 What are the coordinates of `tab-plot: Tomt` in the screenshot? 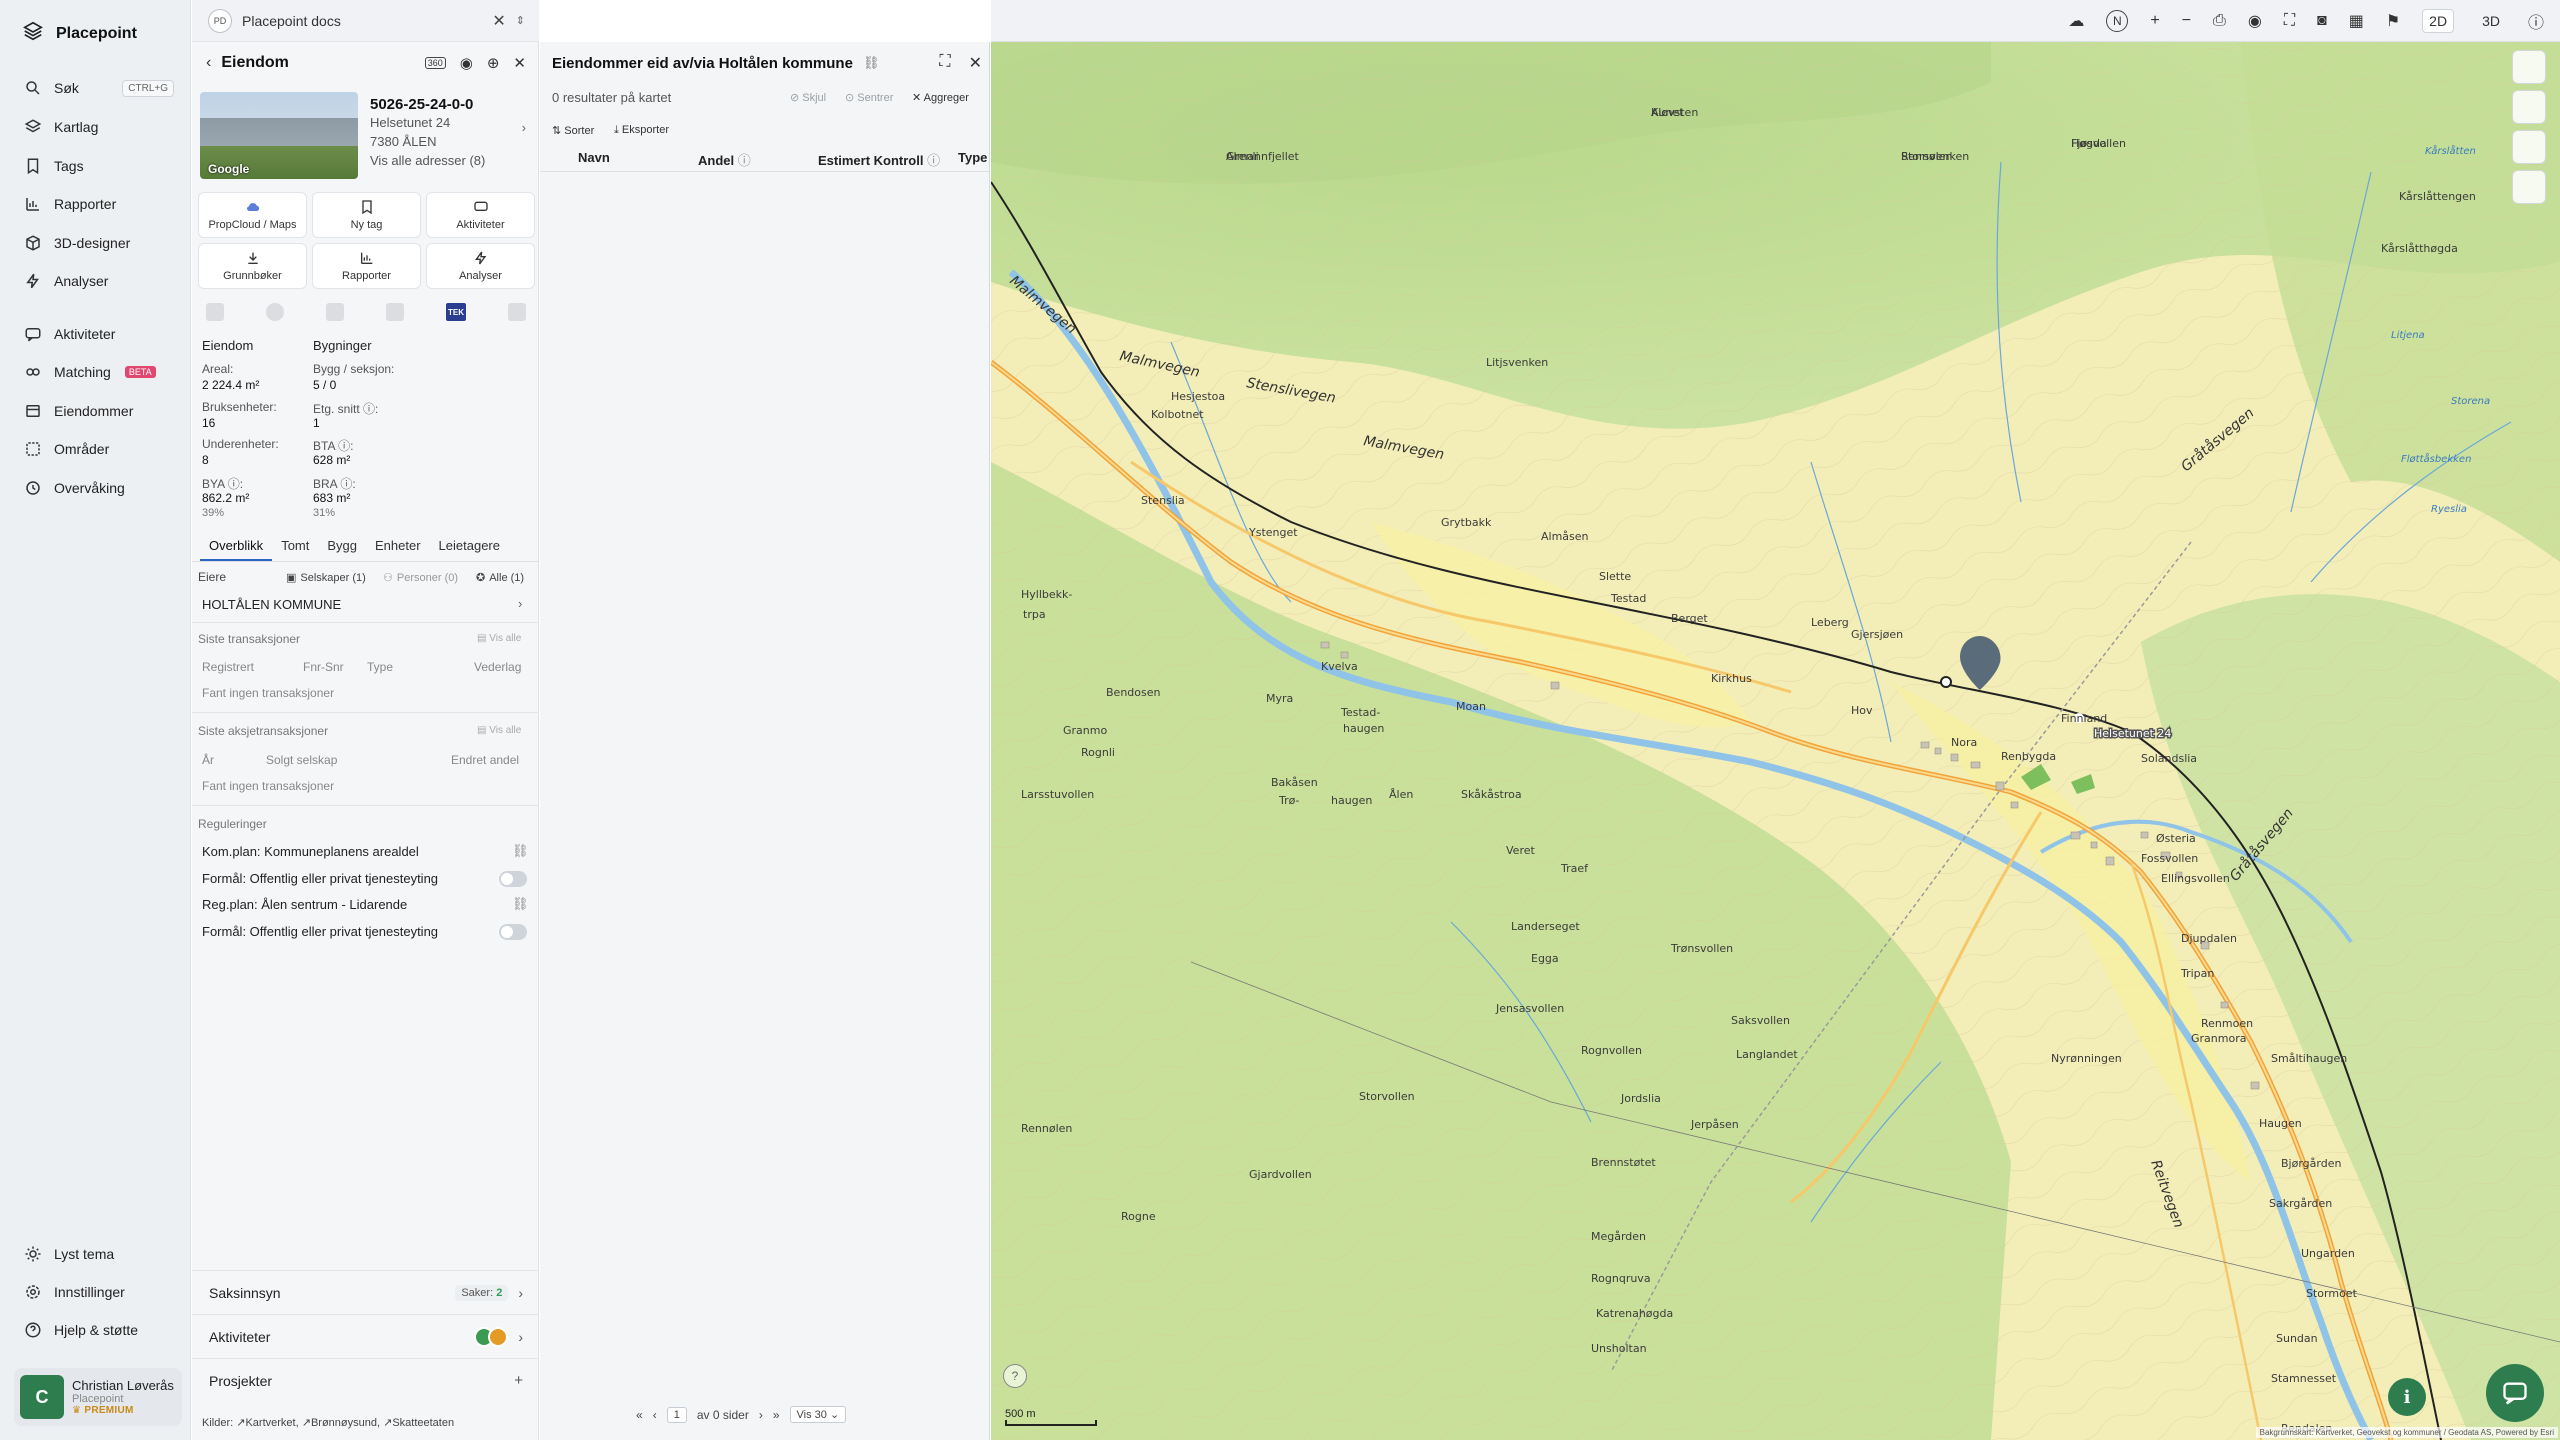 It's located at (295, 546).